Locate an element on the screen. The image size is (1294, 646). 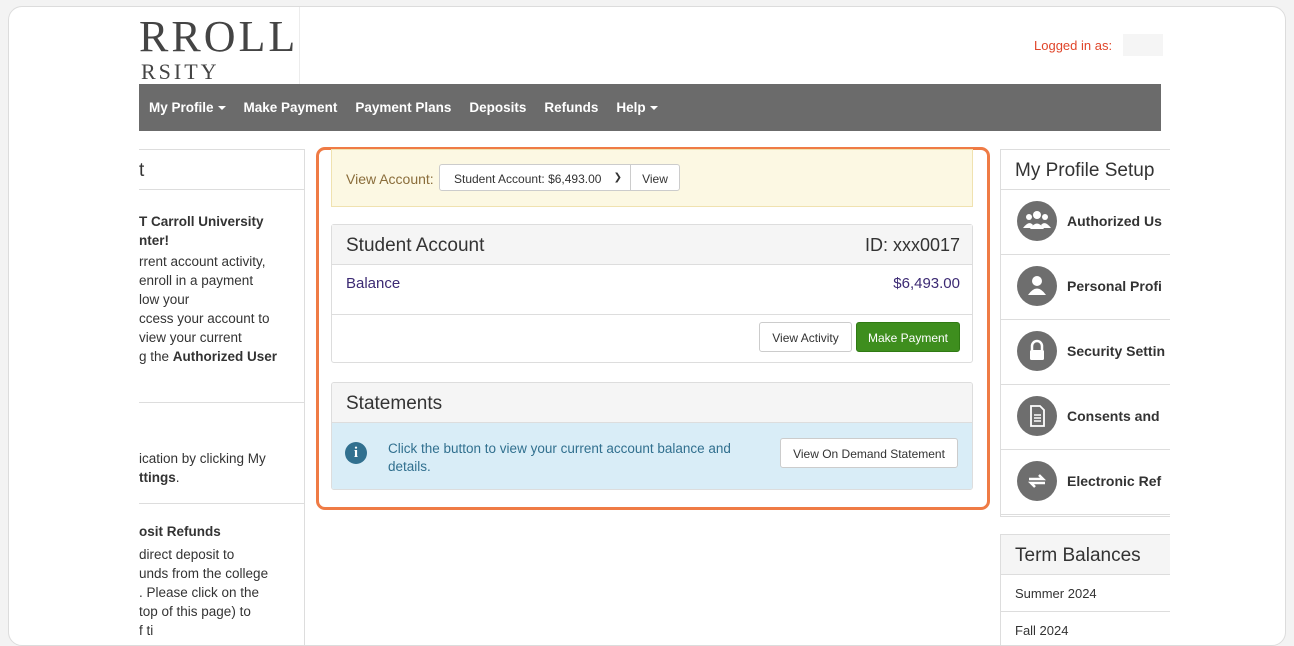
make-payment-button: Make Payment is located at coordinates (908, 337).